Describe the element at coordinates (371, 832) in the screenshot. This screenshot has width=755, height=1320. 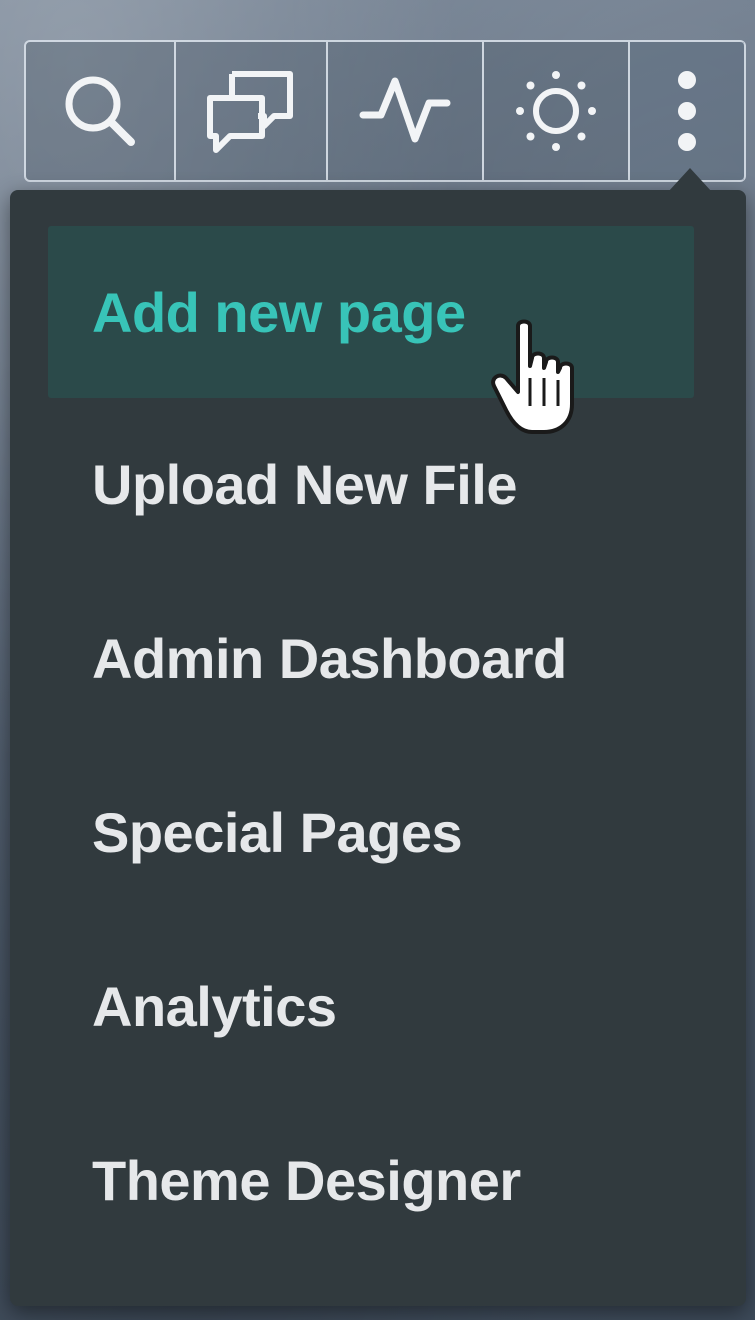
I see `menu-item-special-pages: Special Pages` at that location.